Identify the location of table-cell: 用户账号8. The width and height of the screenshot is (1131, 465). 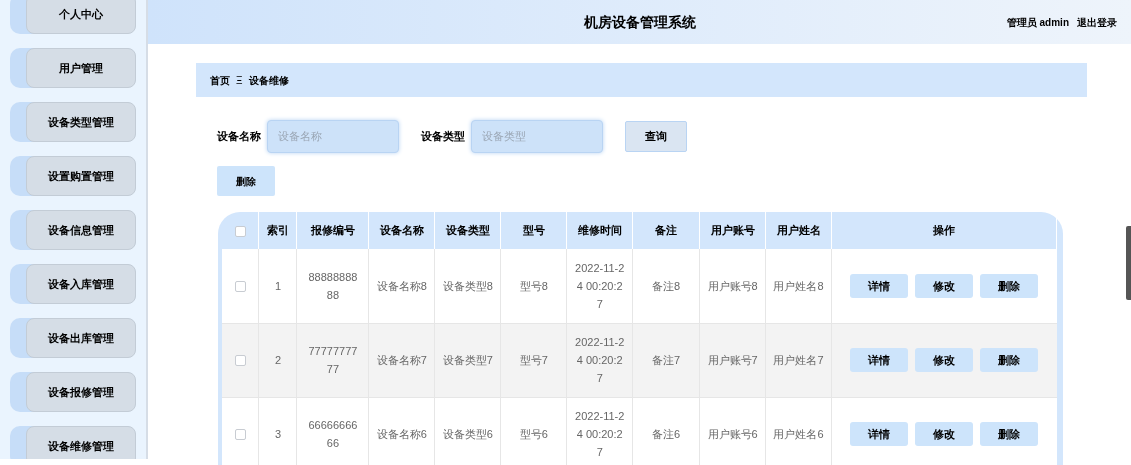
(732, 286).